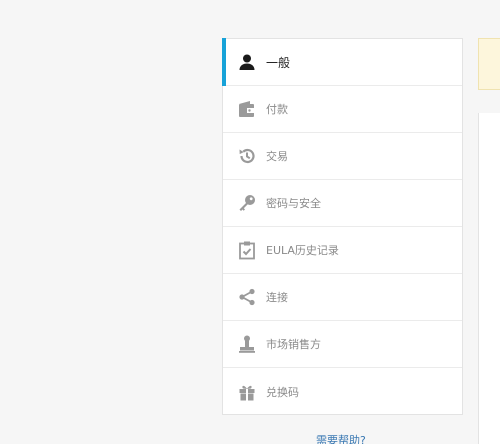 Image resolution: width=500 pixels, height=444 pixels. What do you see at coordinates (277, 297) in the screenshot?
I see `menu-item-label: 连接` at bounding box center [277, 297].